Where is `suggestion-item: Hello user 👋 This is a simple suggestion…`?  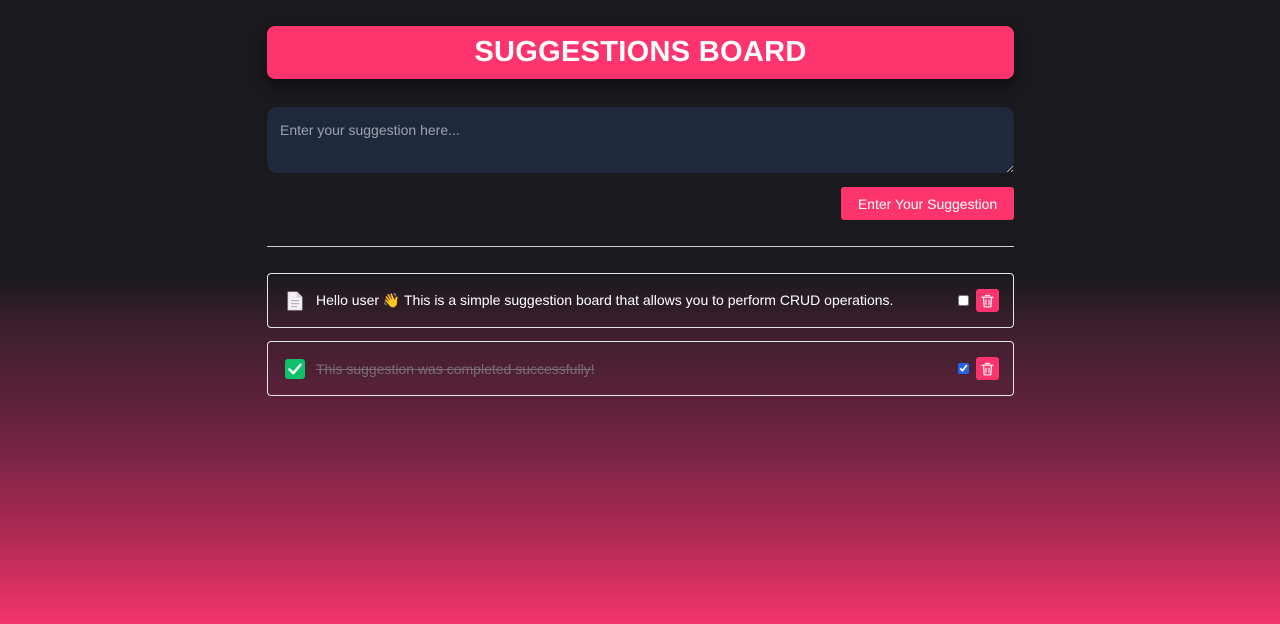 suggestion-item: Hello user 👋 This is a simple suggestion… is located at coordinates (640, 300).